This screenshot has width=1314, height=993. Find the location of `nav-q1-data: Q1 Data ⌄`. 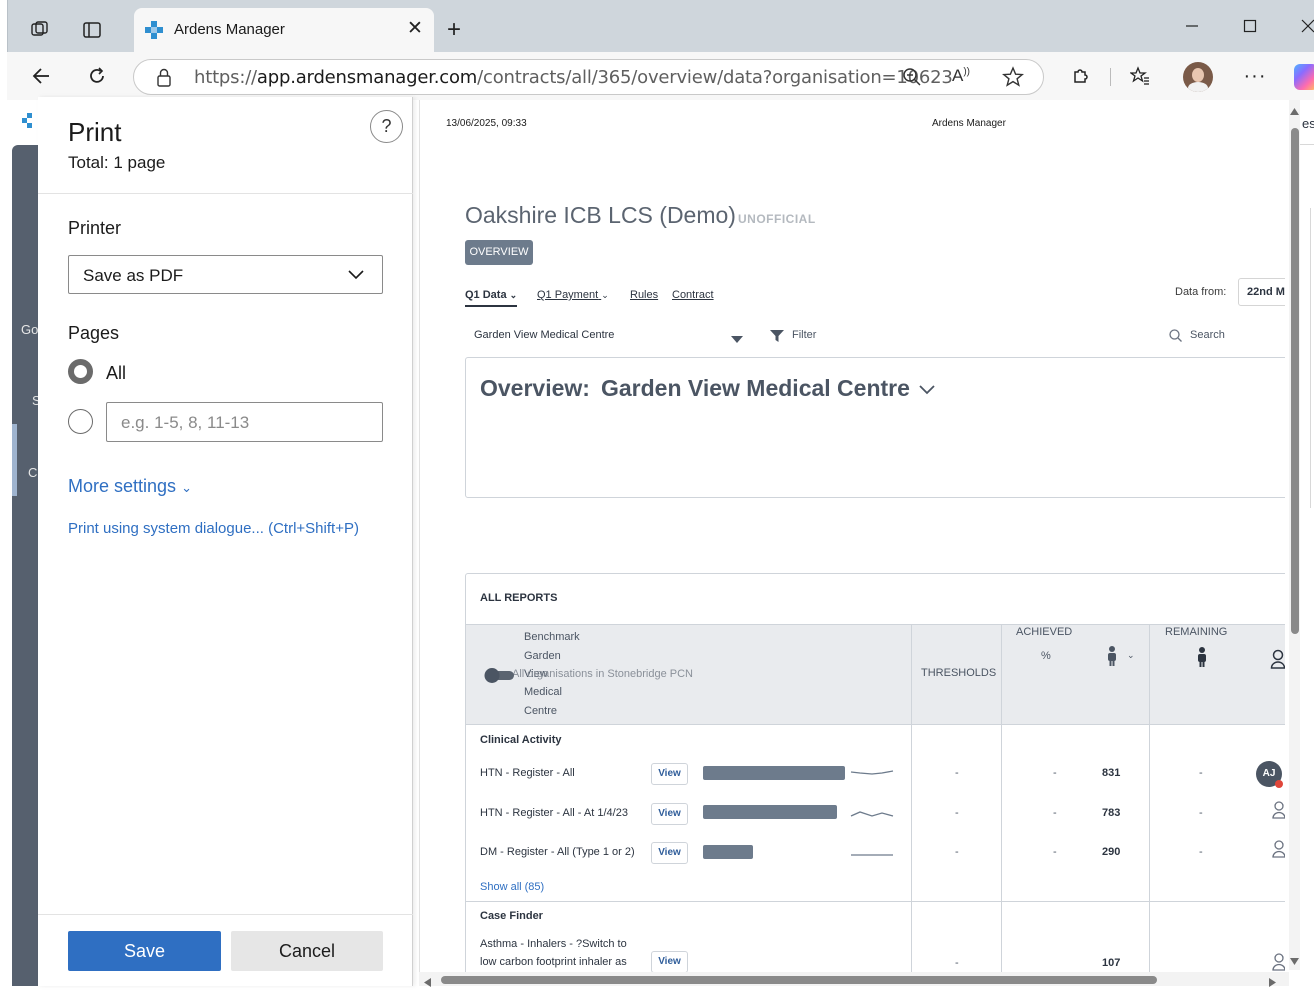

nav-q1-data: Q1 Data ⌄ is located at coordinates (491, 298).